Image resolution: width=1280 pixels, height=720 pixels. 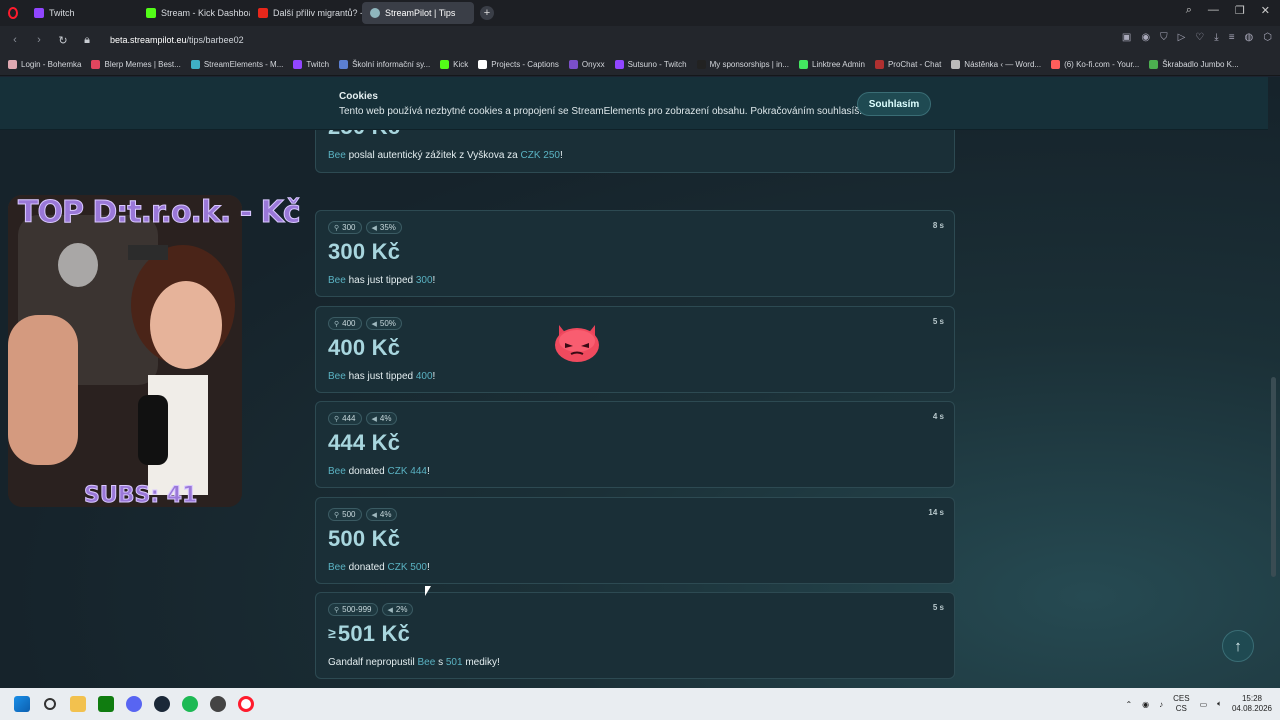 I want to click on volume-icon: 🔈︎, so click(x=1219, y=704).